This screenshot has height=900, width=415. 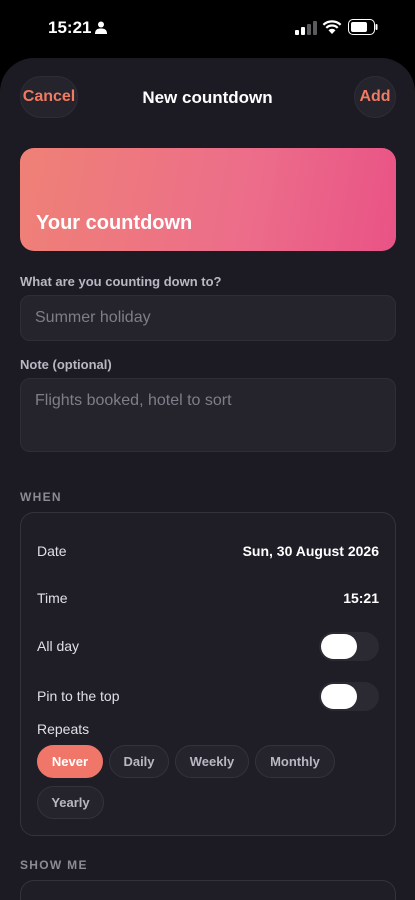 I want to click on repeat-chip-daily: Daily, so click(x=139, y=761).